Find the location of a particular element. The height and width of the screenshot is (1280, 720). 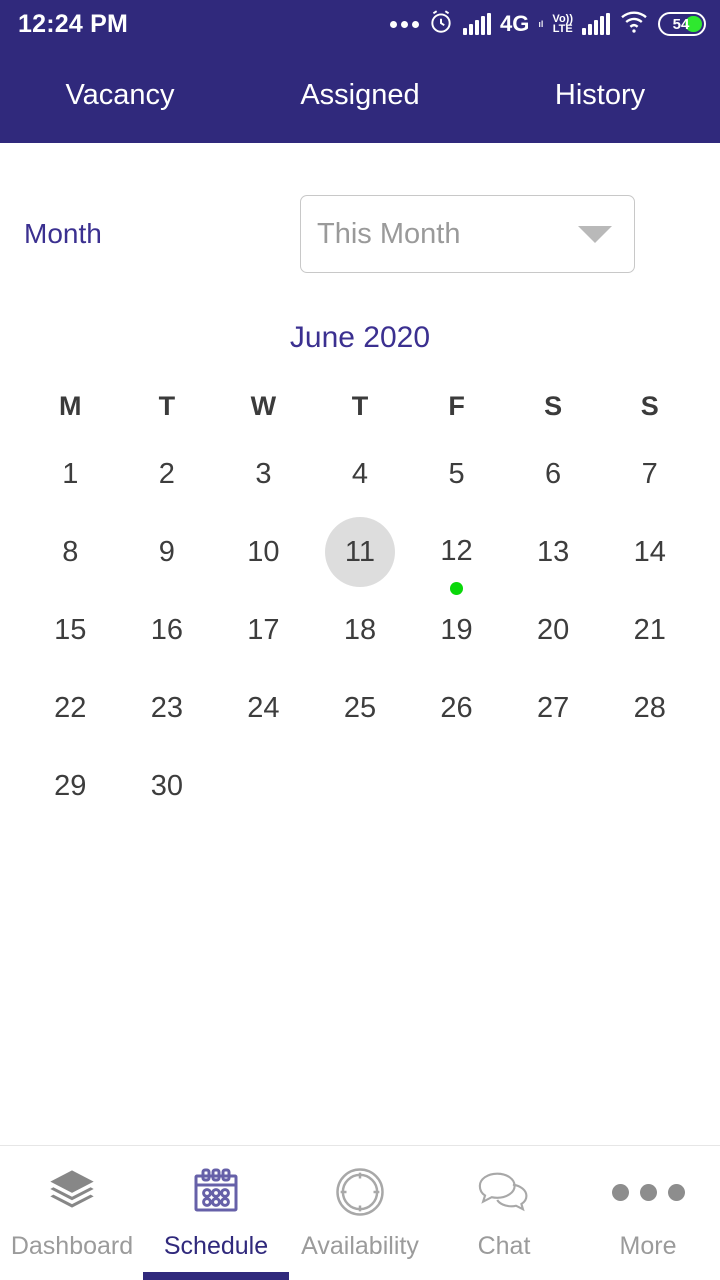

nav-label-chat: Chat is located at coordinates (504, 1246).